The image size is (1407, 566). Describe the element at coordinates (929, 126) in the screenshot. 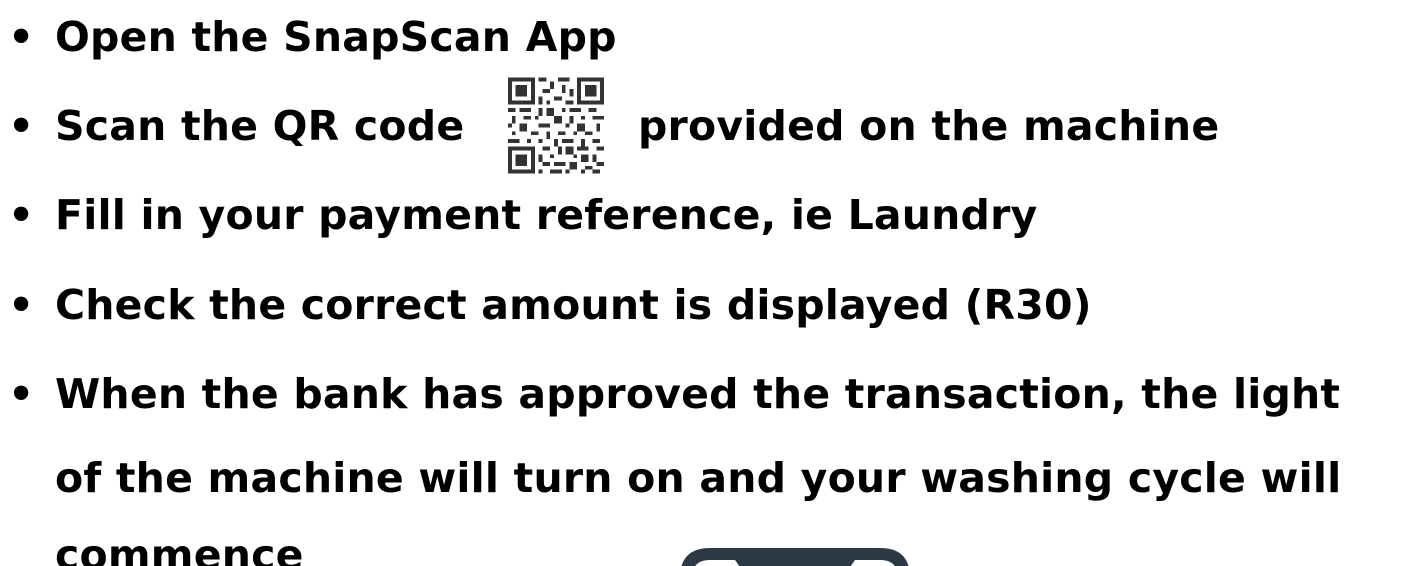

I see `instruction-scan-qr-after: provided on the machine` at that location.